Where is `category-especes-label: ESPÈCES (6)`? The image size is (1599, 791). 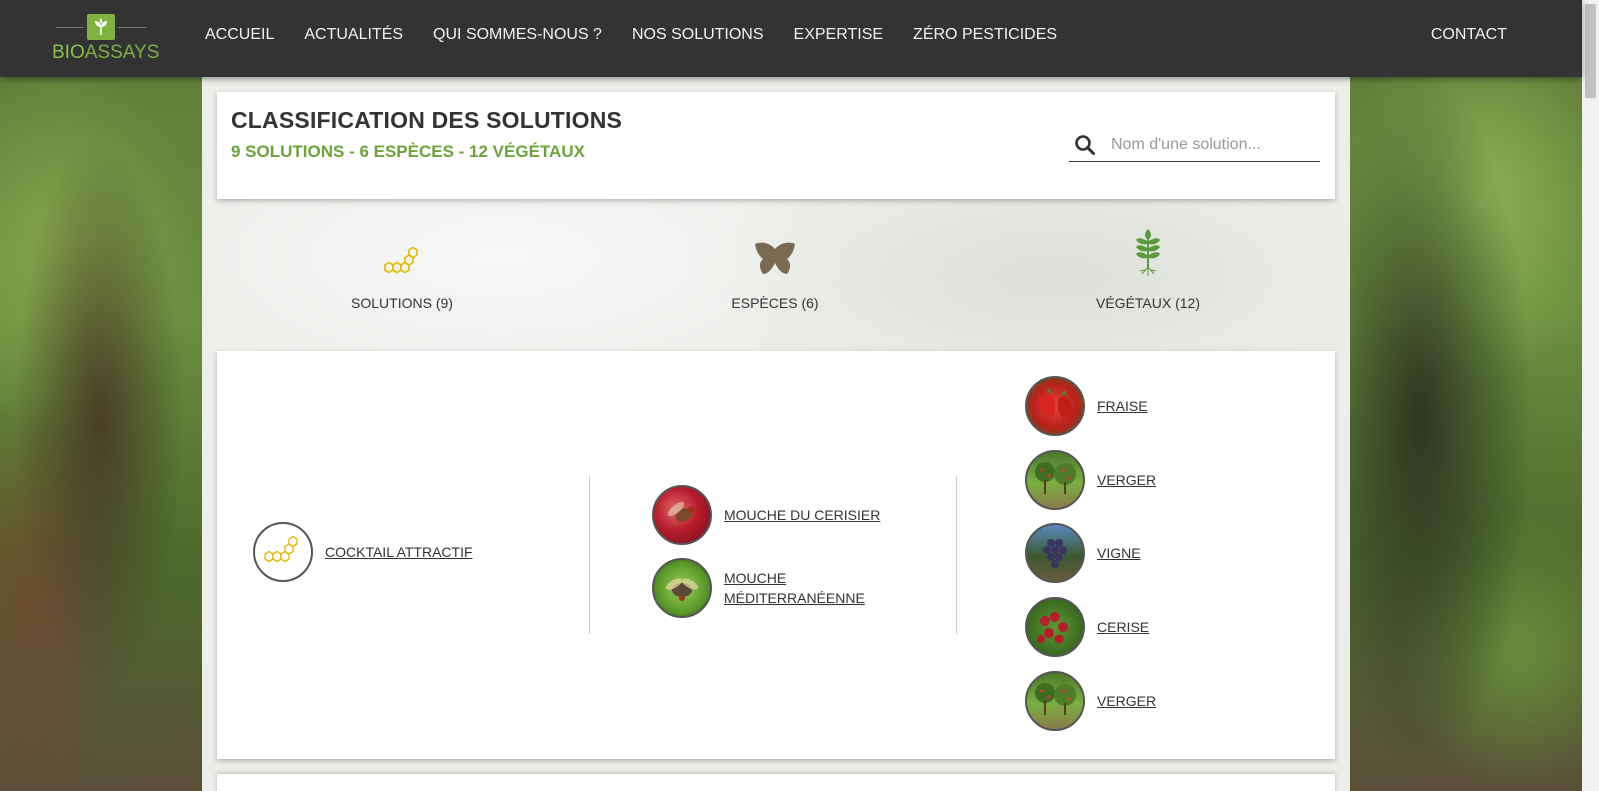
category-especes-label: ESPÈCES (6) is located at coordinates (775, 303).